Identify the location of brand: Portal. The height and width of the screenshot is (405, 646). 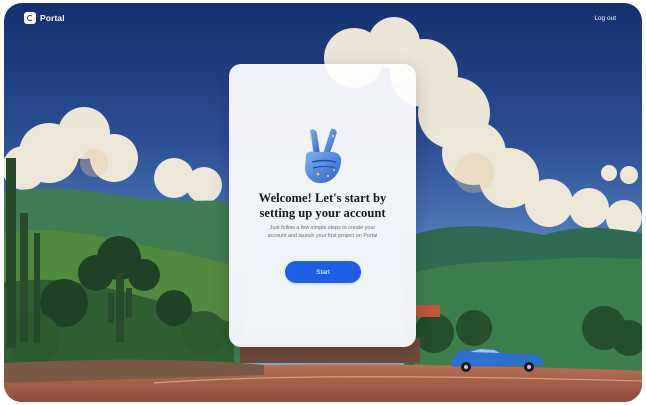
(44, 18).